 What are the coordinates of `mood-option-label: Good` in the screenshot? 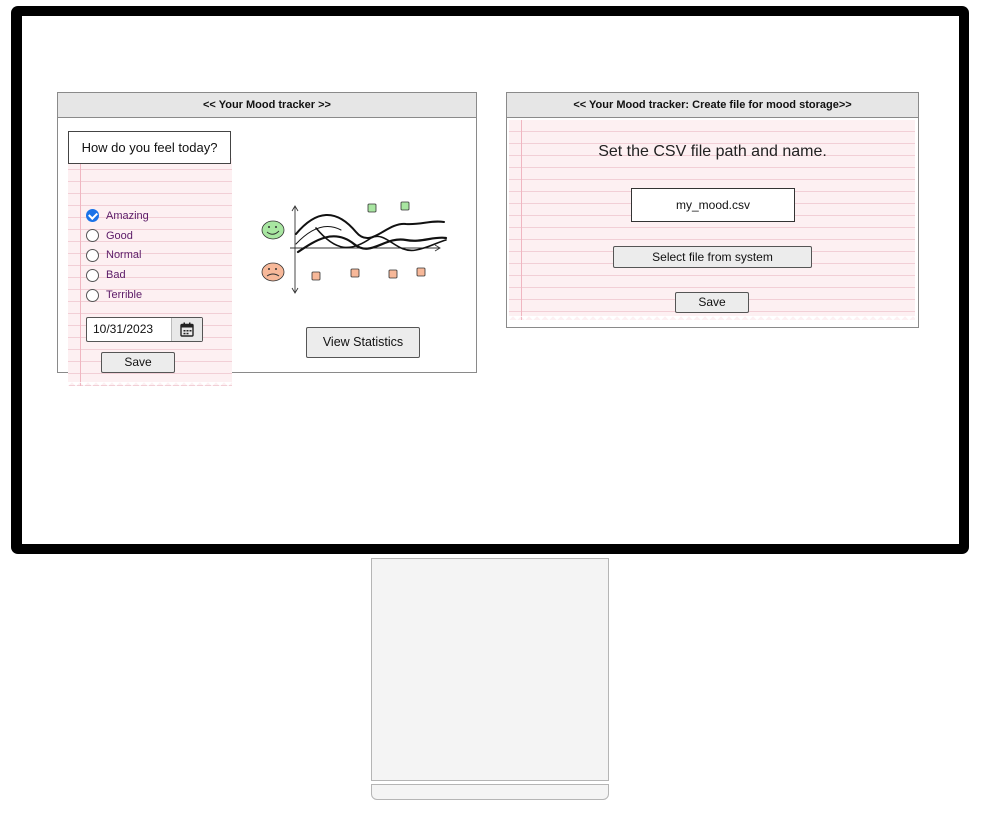 It's located at (119, 235).